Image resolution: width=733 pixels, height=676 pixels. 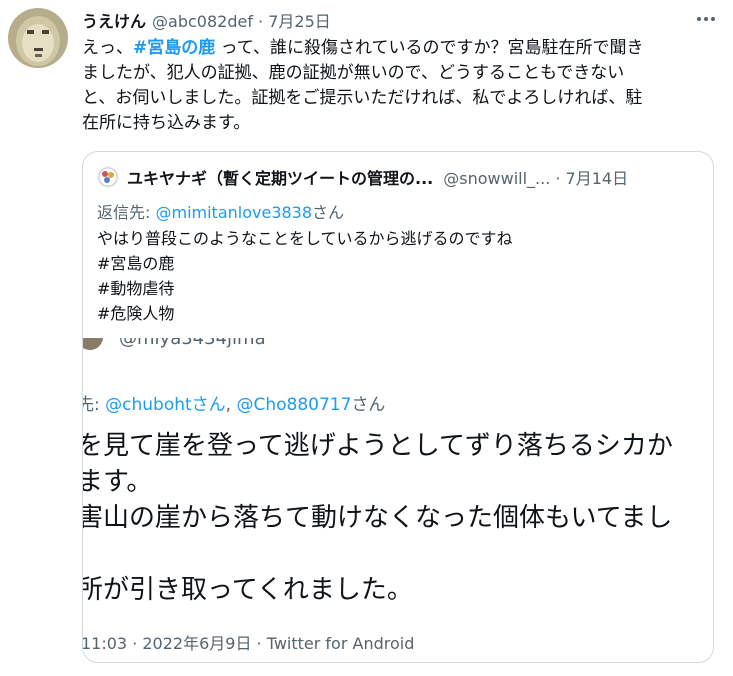 I want to click on quoted-reply-to: 返信先: @mimitanlove3838さん, so click(x=221, y=212).